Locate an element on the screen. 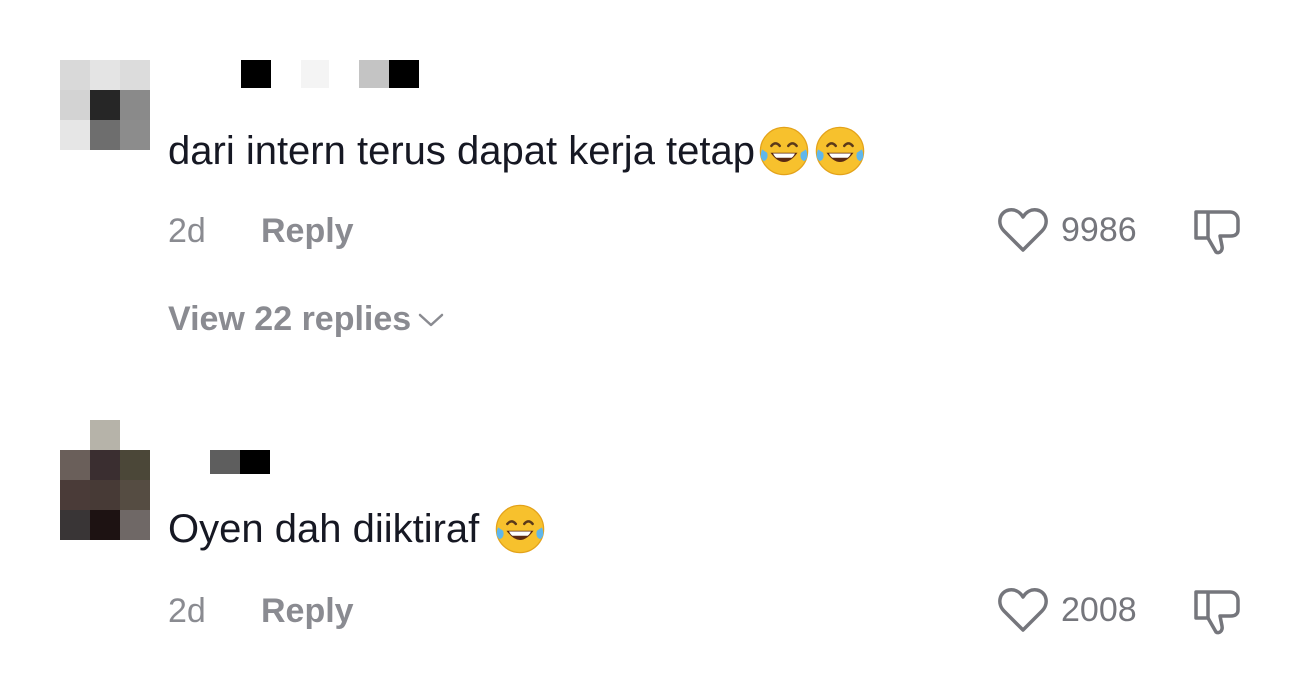 The width and height of the screenshot is (1290, 676). avatar is located at coordinates (105, 480).